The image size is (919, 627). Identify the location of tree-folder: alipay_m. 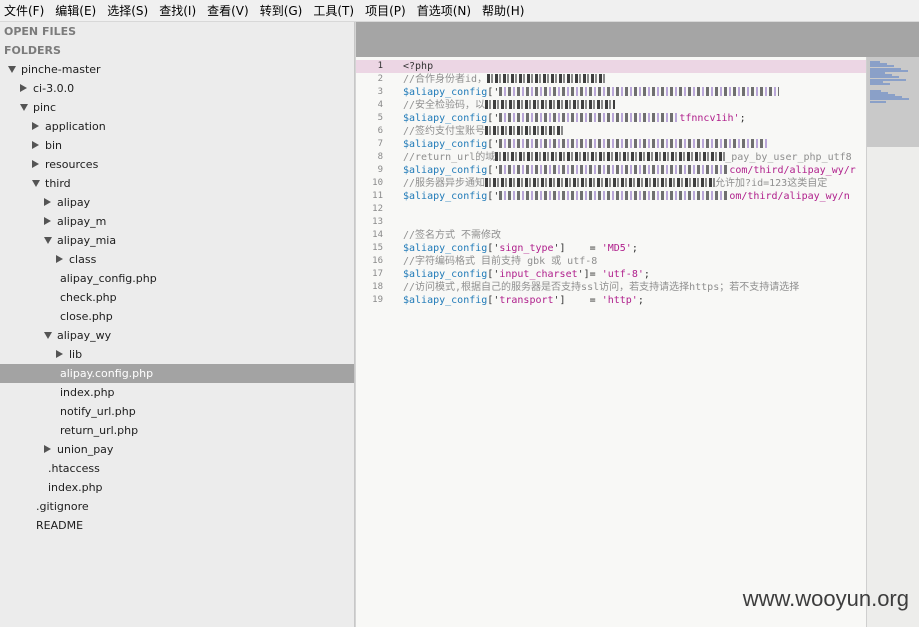
(177, 221).